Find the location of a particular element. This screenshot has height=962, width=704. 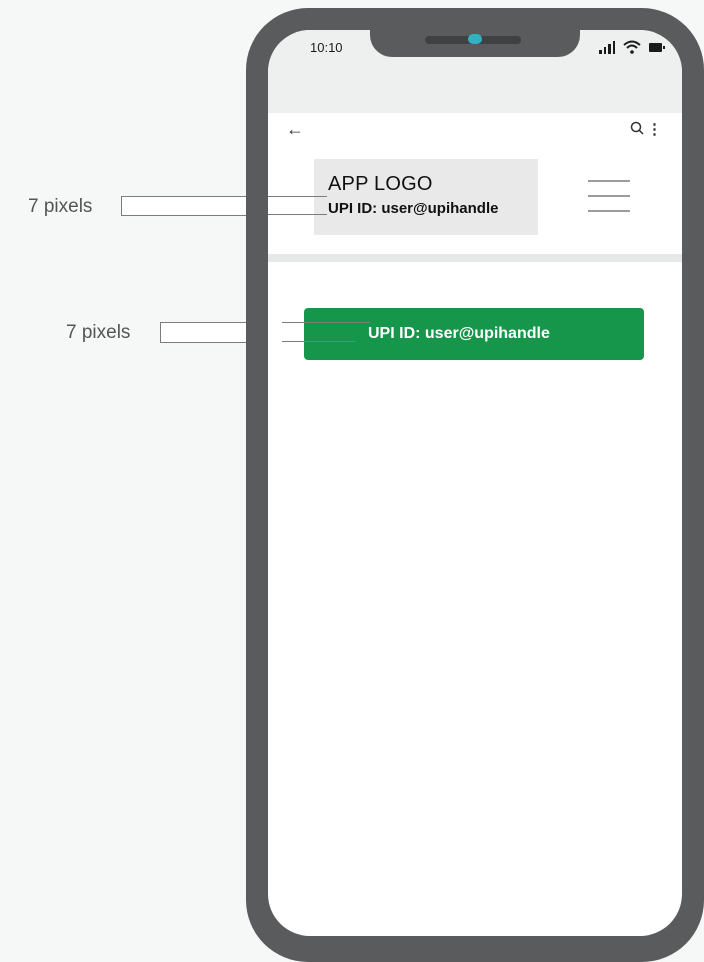

status-icons is located at coordinates (632, 47).